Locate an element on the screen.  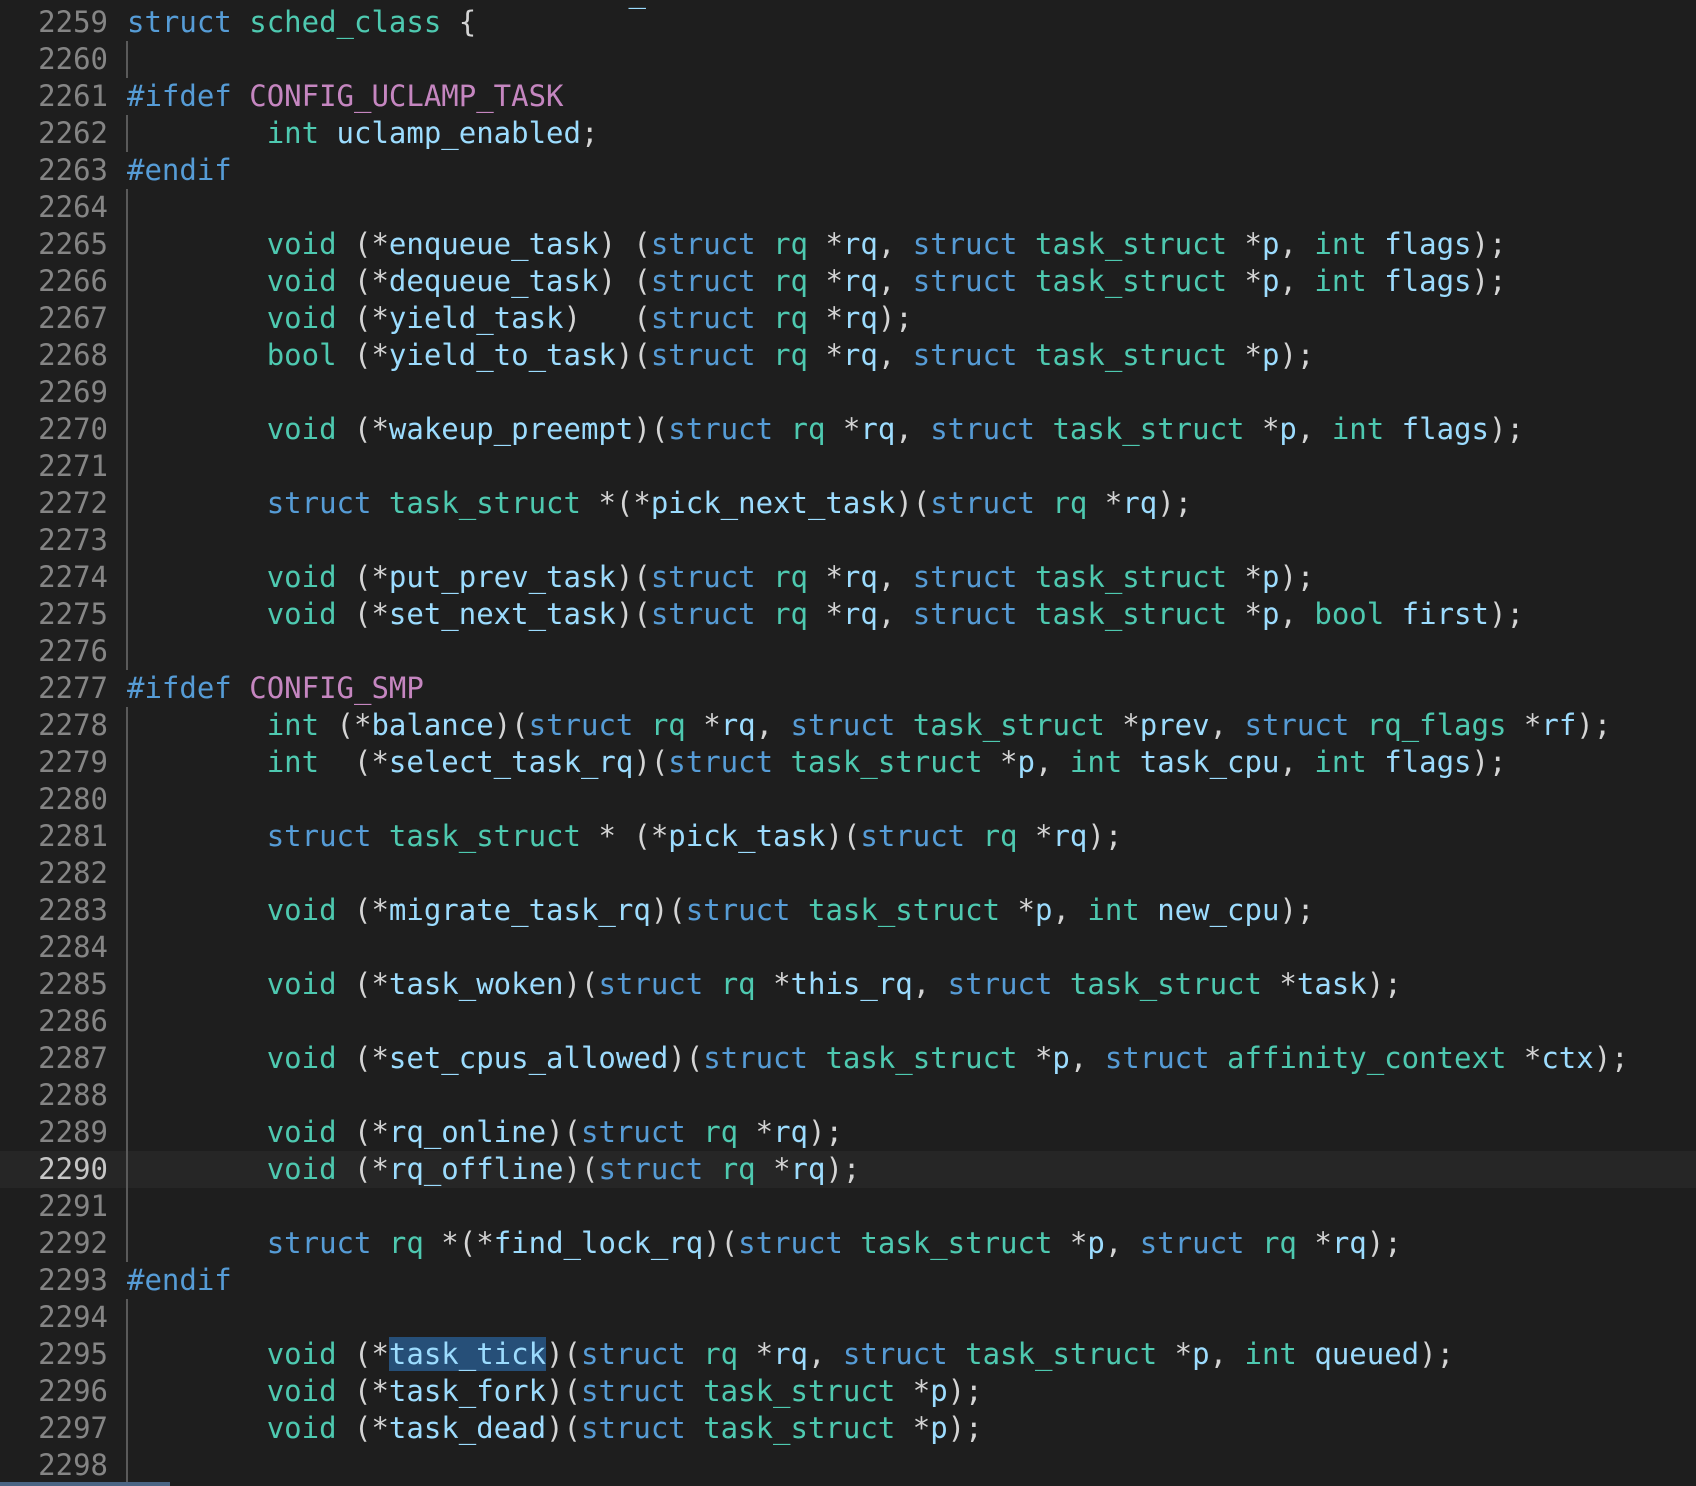
code-line: 2298 is located at coordinates (848, 1465).